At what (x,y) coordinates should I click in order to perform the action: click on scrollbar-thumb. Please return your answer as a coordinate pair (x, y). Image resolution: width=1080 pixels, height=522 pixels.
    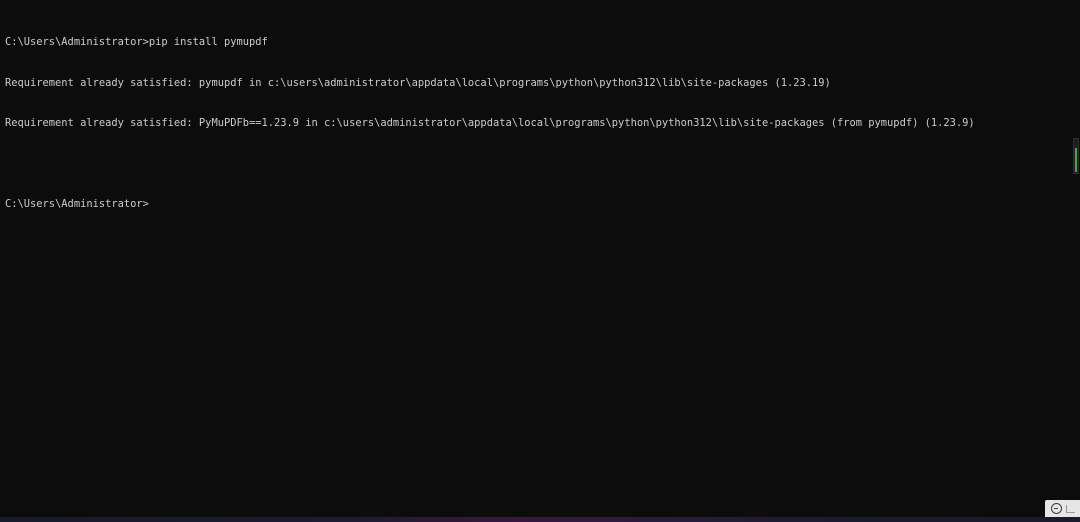
    Looking at the image, I should click on (1076, 160).